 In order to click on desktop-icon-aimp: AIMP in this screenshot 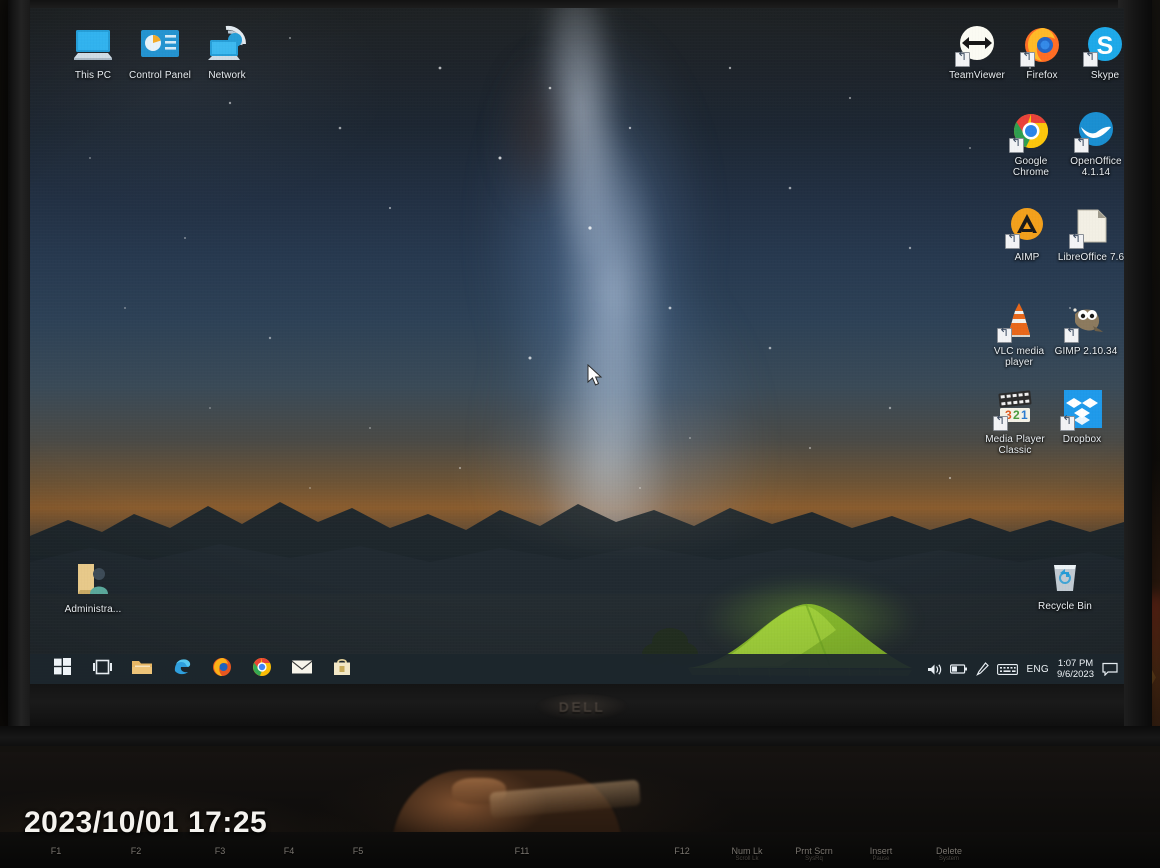, I will do `click(1027, 233)`.